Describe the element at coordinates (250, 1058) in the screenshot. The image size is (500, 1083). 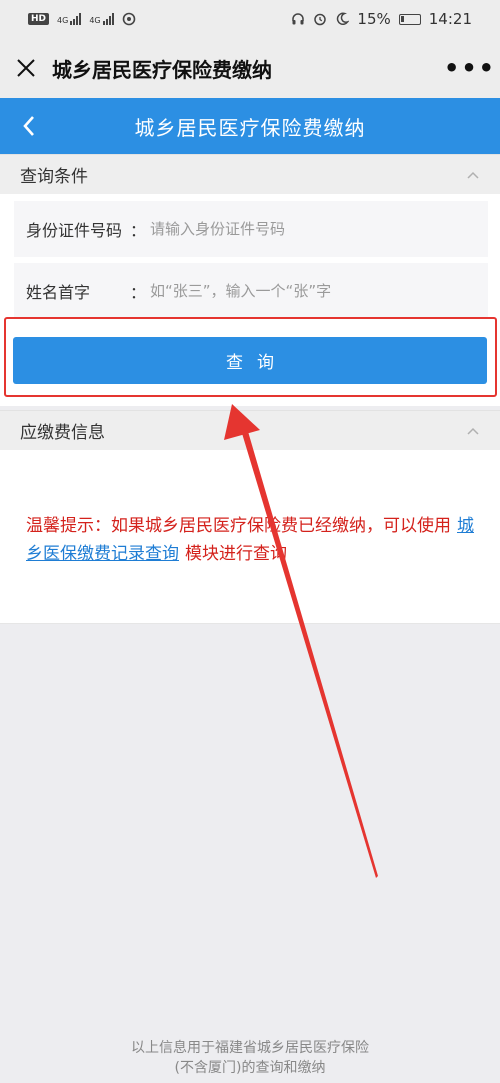
I see `footer-note: 以上信息用于福建省城乡居民医疗保险 (不含厦门)的查询和缴纳` at that location.